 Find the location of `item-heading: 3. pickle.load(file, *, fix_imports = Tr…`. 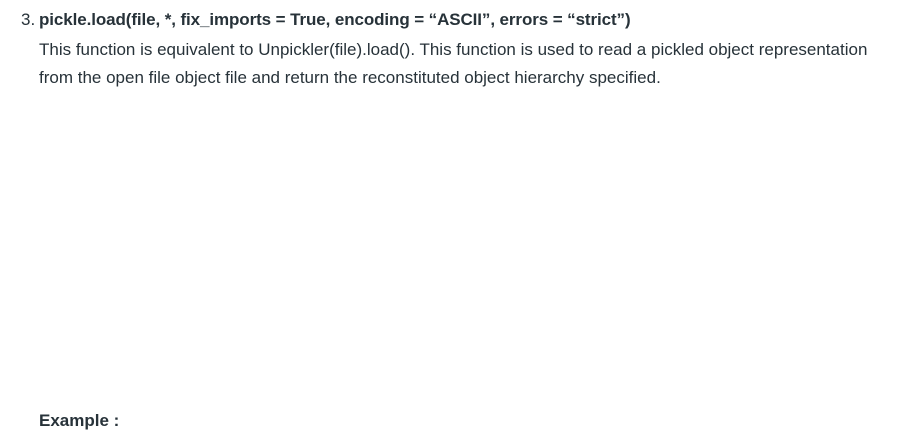

item-heading: 3. pickle.load(file, *, fix_imports = Tr… is located at coordinates (456, 20).